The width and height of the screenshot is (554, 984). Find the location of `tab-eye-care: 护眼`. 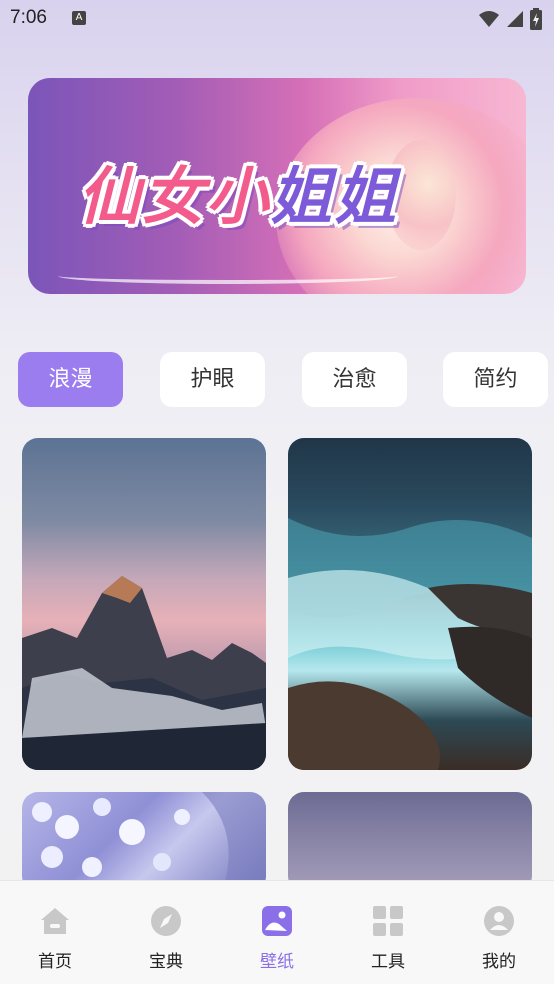

tab-eye-care: 护眼 is located at coordinates (212, 379).